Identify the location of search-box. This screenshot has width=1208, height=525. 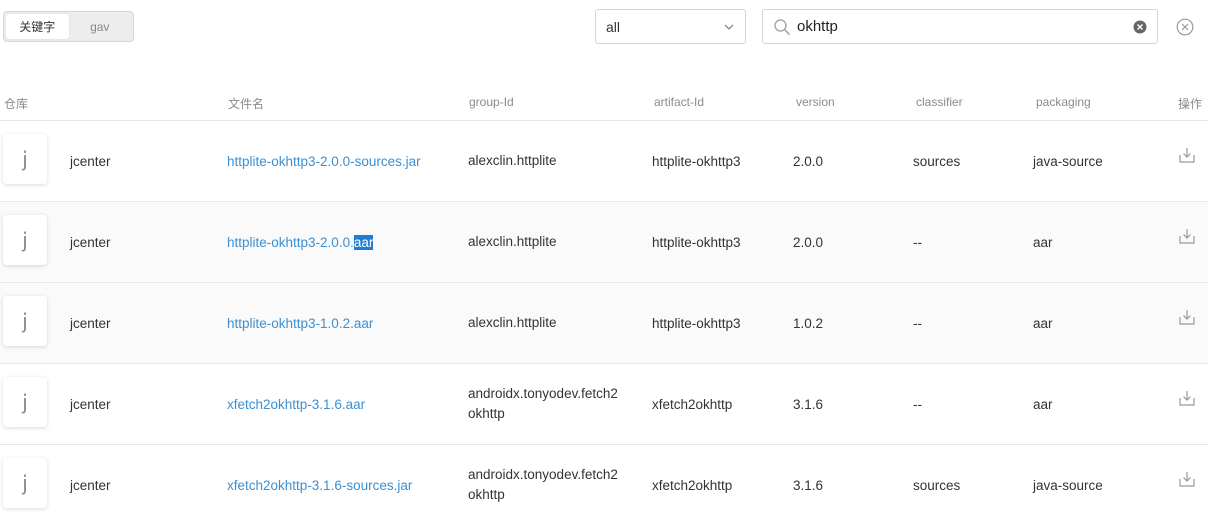
(960, 26).